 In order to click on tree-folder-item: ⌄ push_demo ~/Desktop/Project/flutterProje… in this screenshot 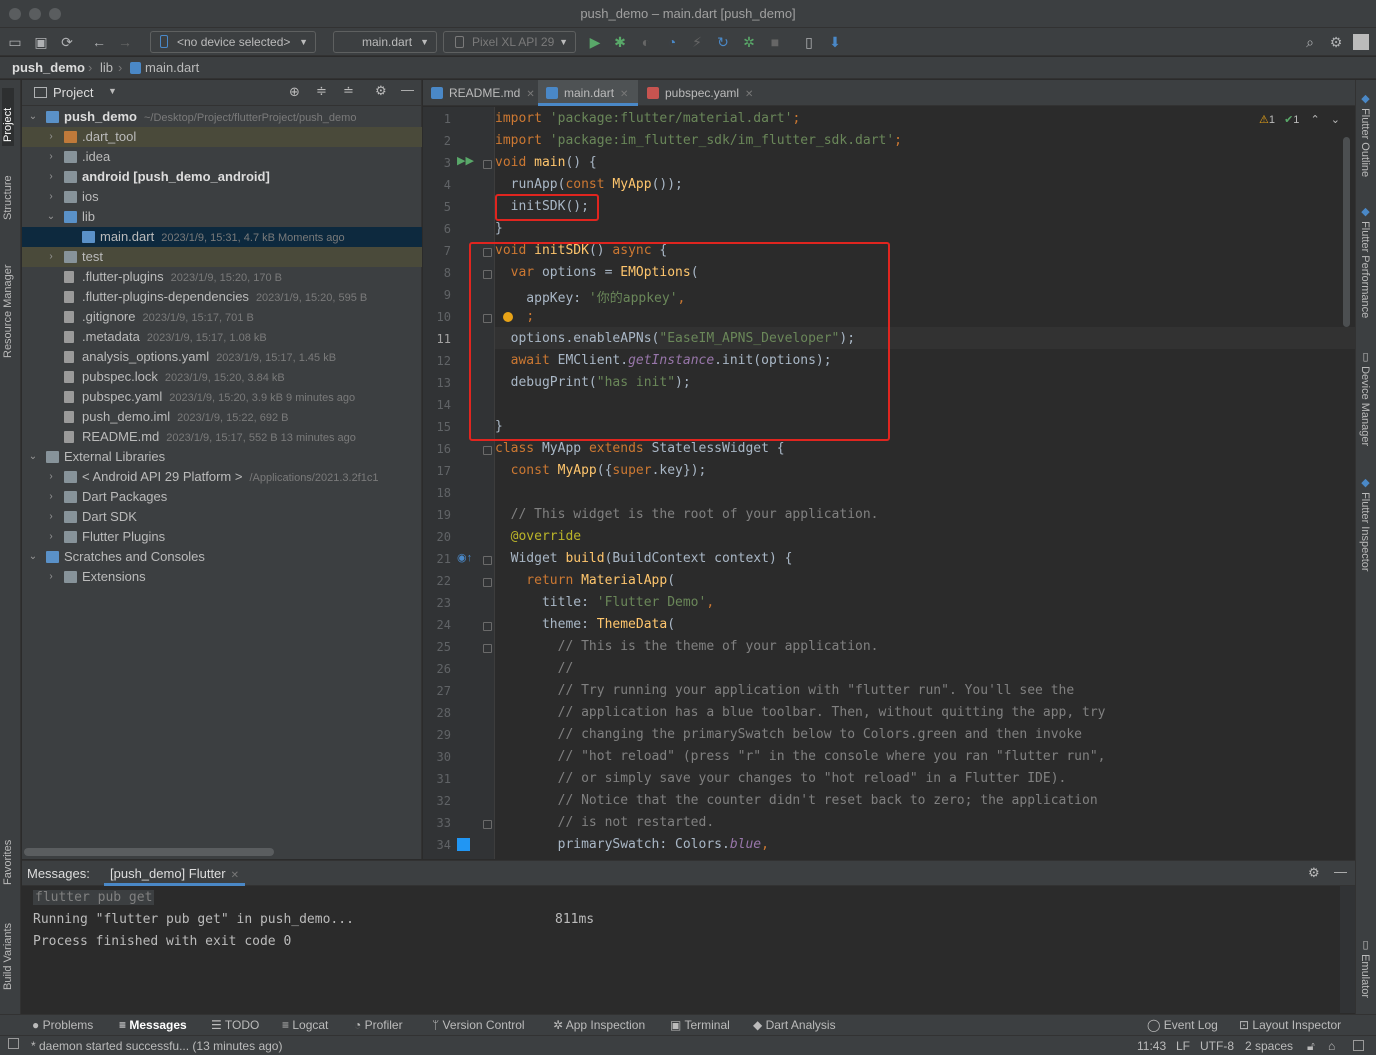, I will do `click(222, 117)`.